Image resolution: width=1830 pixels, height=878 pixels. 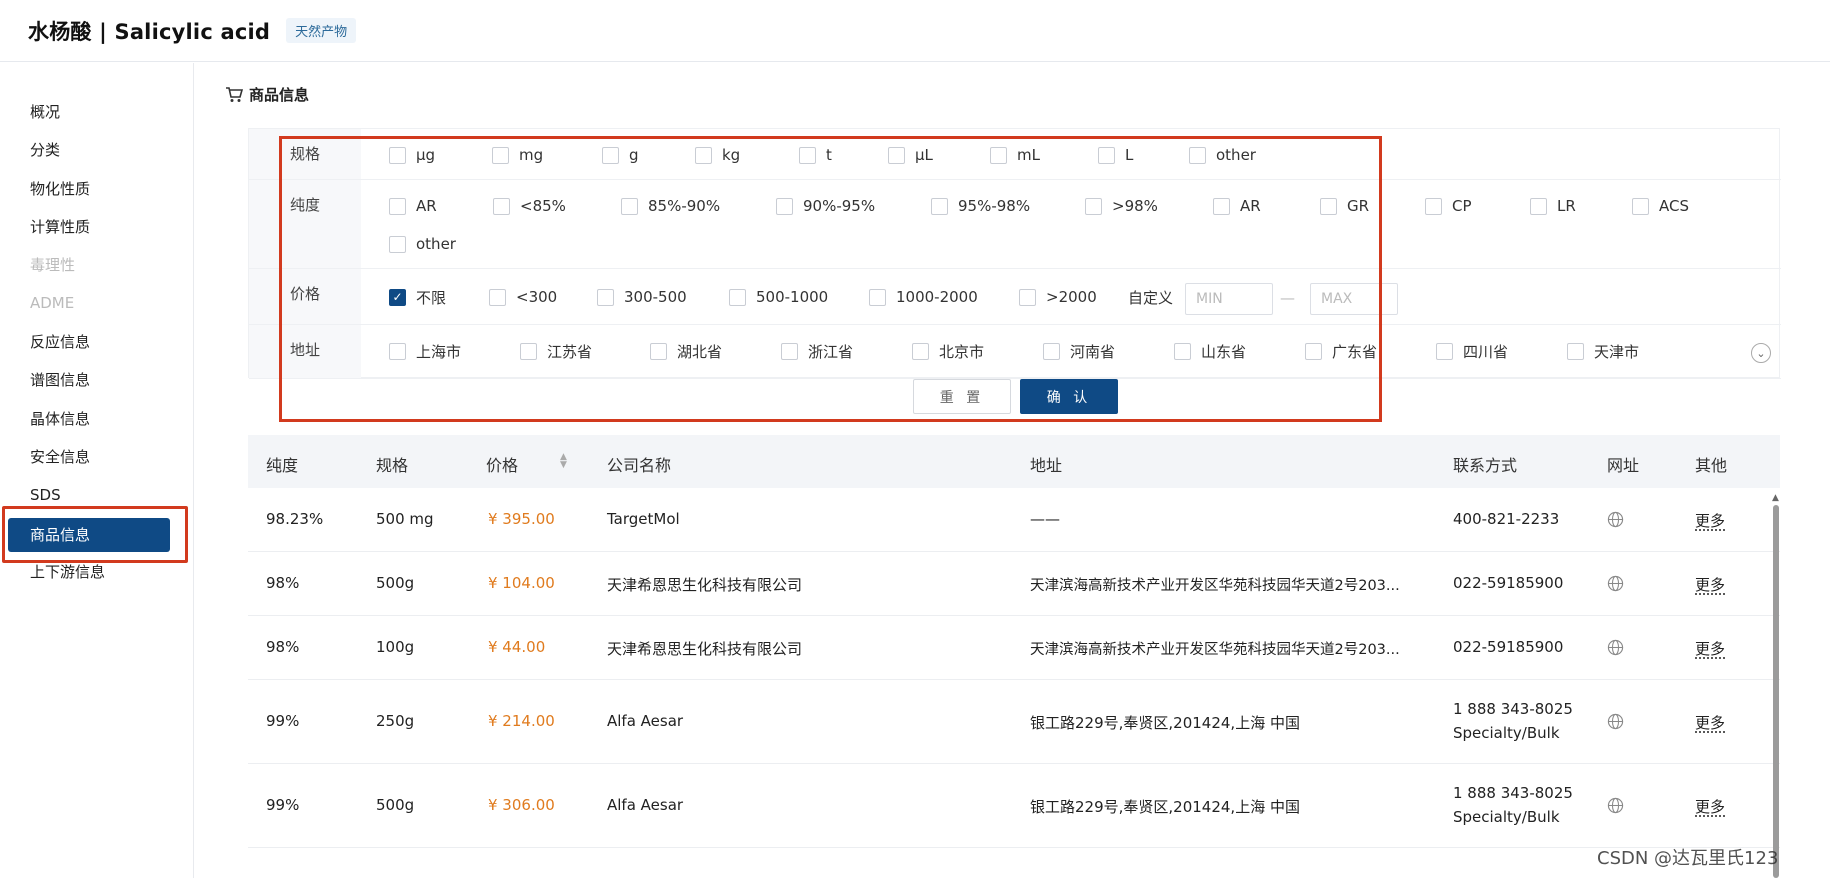 What do you see at coordinates (910, 155) in the screenshot?
I see `spec-option-ul: μL` at bounding box center [910, 155].